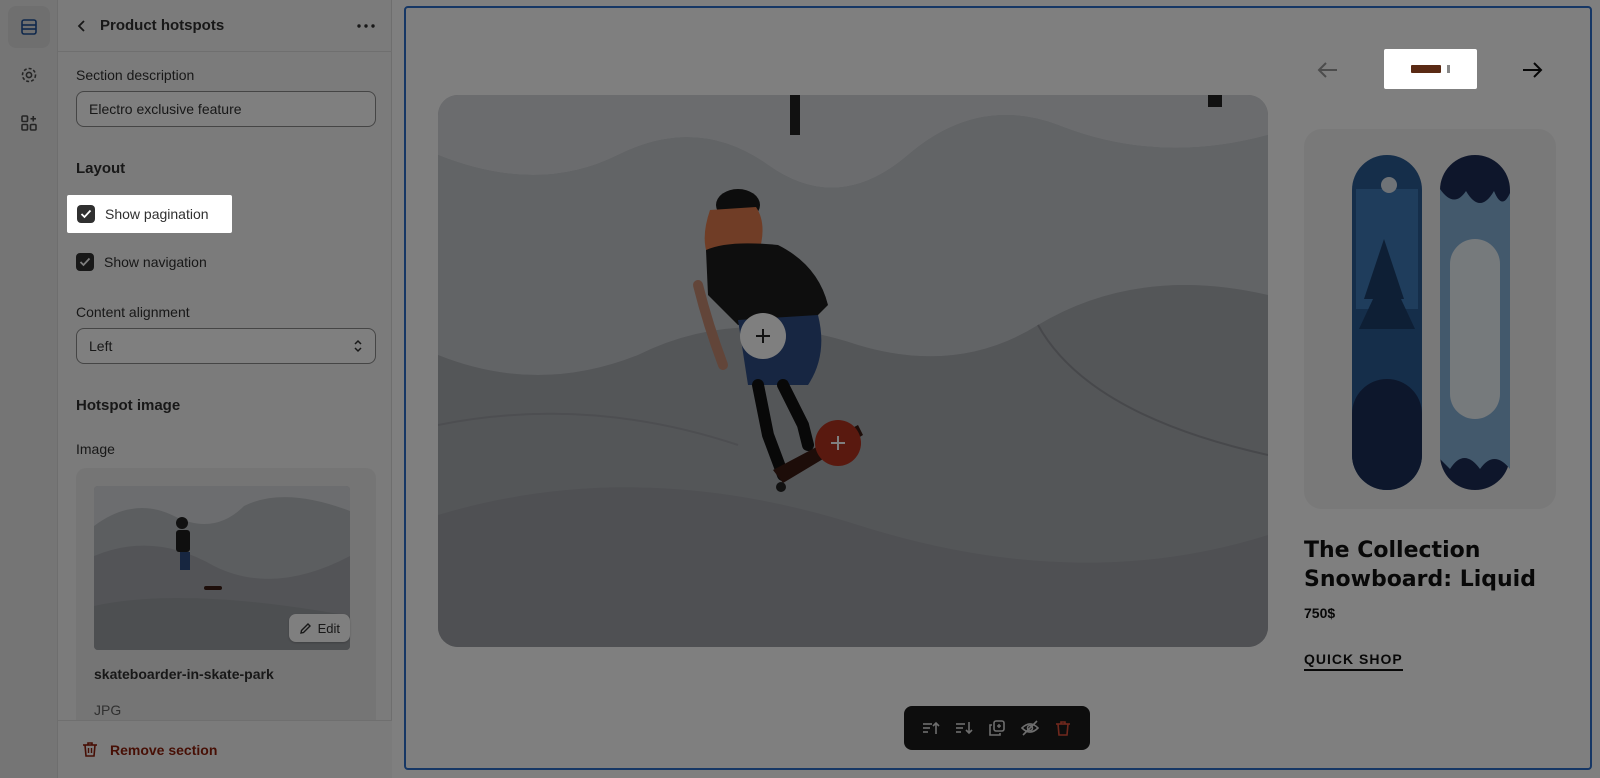 Image resolution: width=1600 pixels, height=778 pixels. I want to click on pagination-dot-highlighted, so click(1448, 69).